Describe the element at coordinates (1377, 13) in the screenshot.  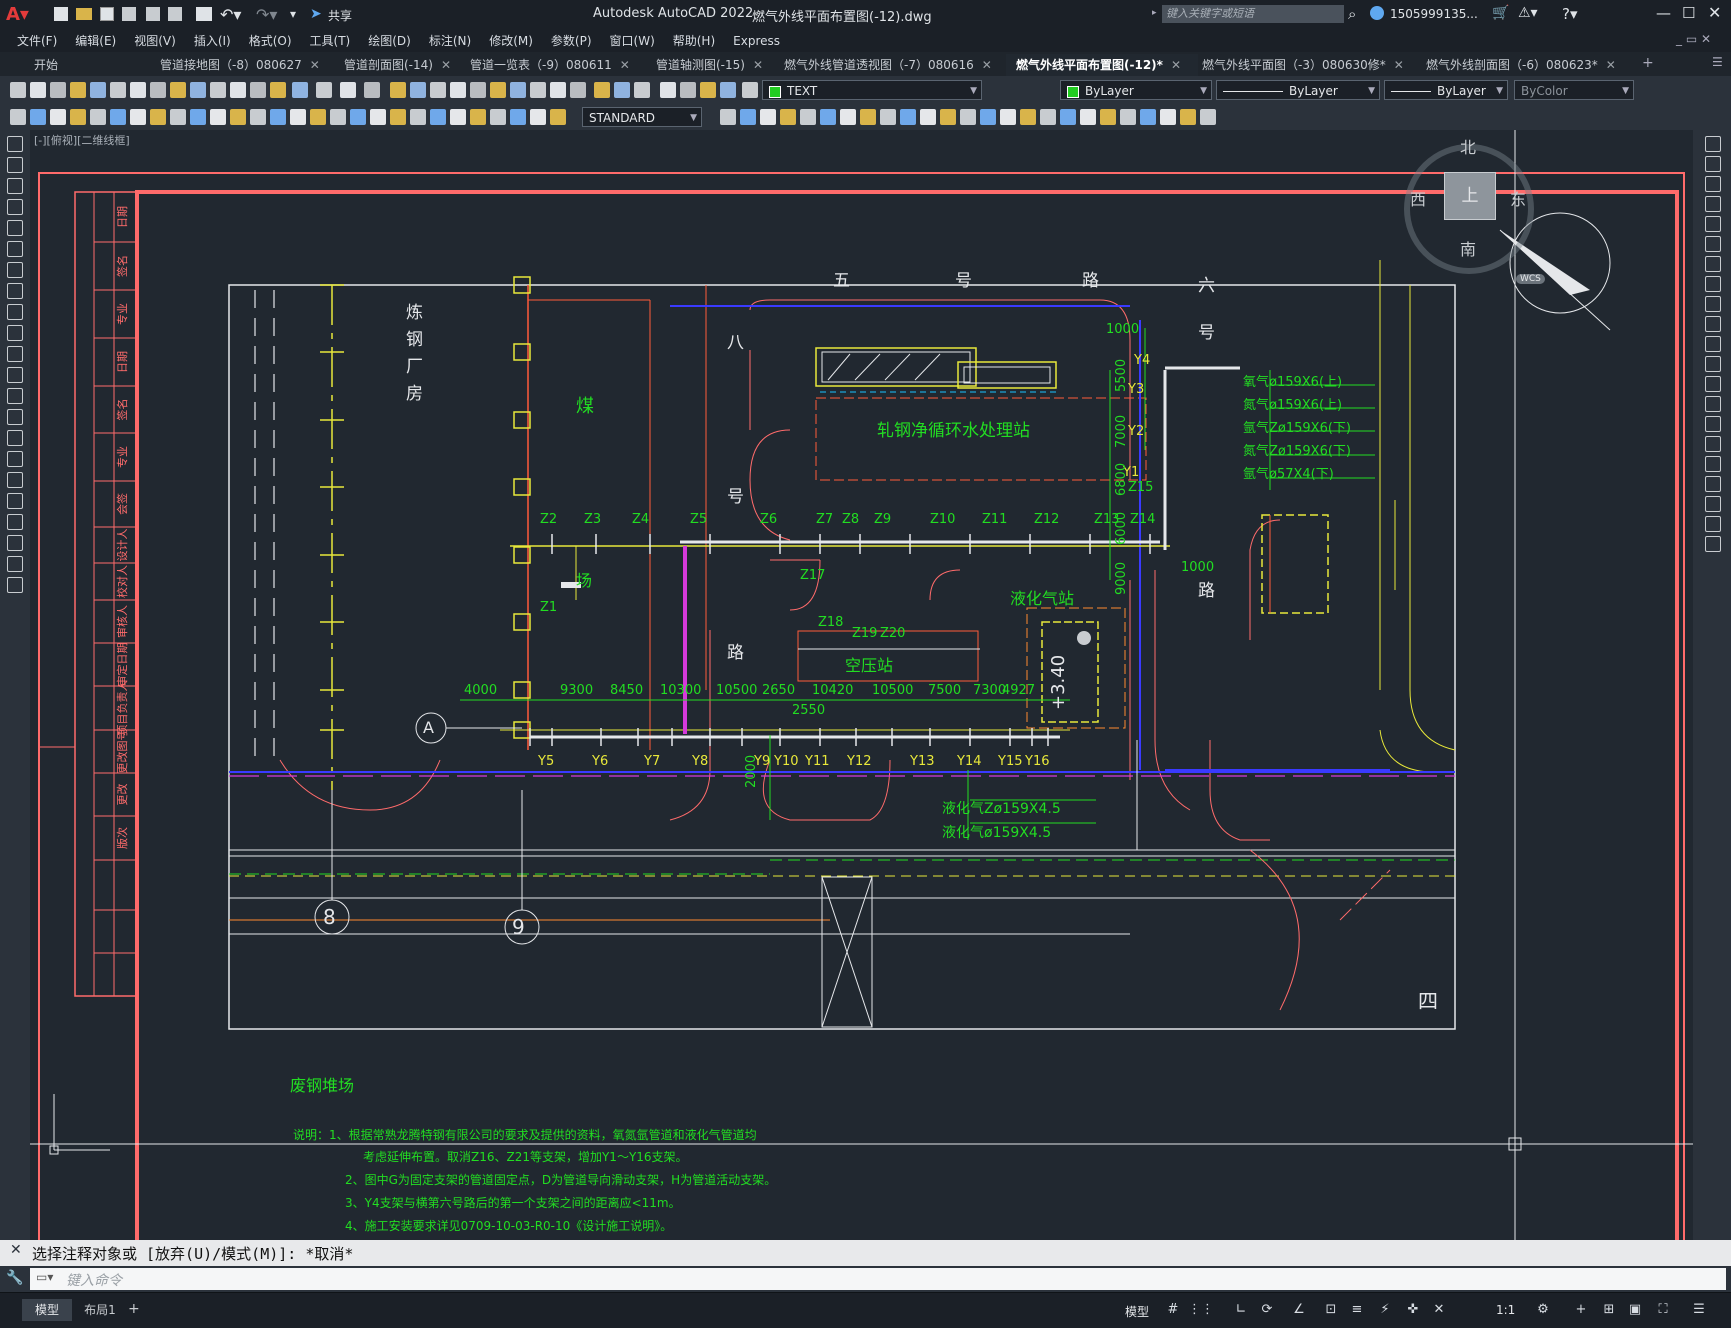
I see `user-icon` at that location.